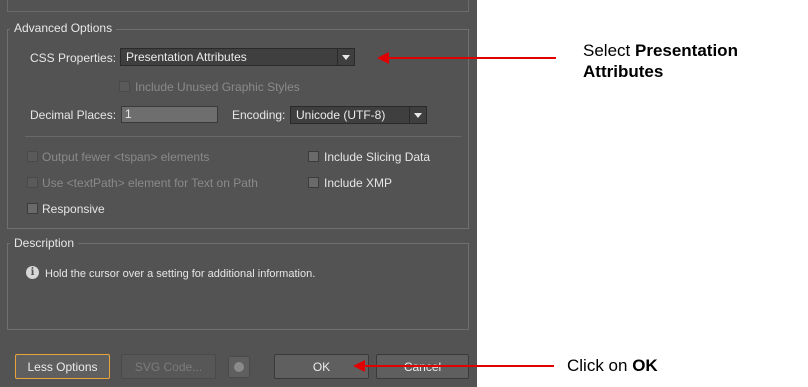 This screenshot has width=808, height=387. Describe the element at coordinates (124, 86) in the screenshot. I see `include-unused-styles-checkbox` at that location.